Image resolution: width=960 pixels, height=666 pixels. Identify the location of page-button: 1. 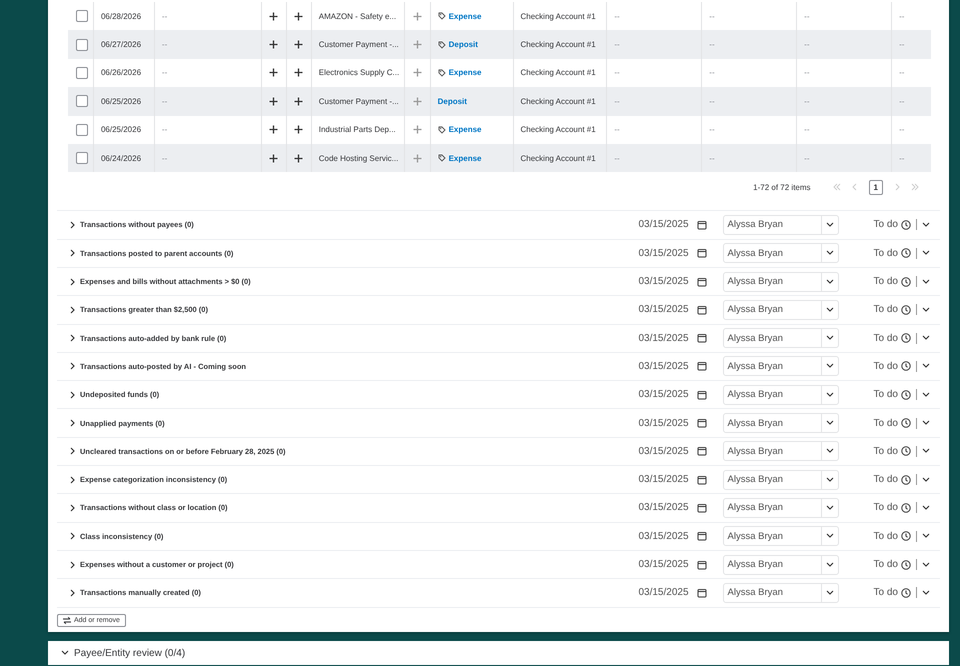
(875, 187).